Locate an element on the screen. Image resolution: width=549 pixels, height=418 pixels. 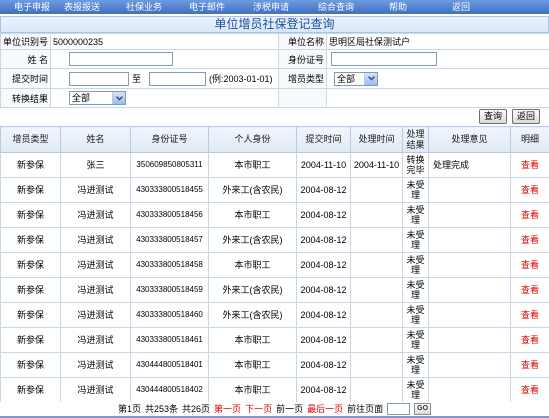
cell-id-number: 430333800518460 is located at coordinates (169, 315).